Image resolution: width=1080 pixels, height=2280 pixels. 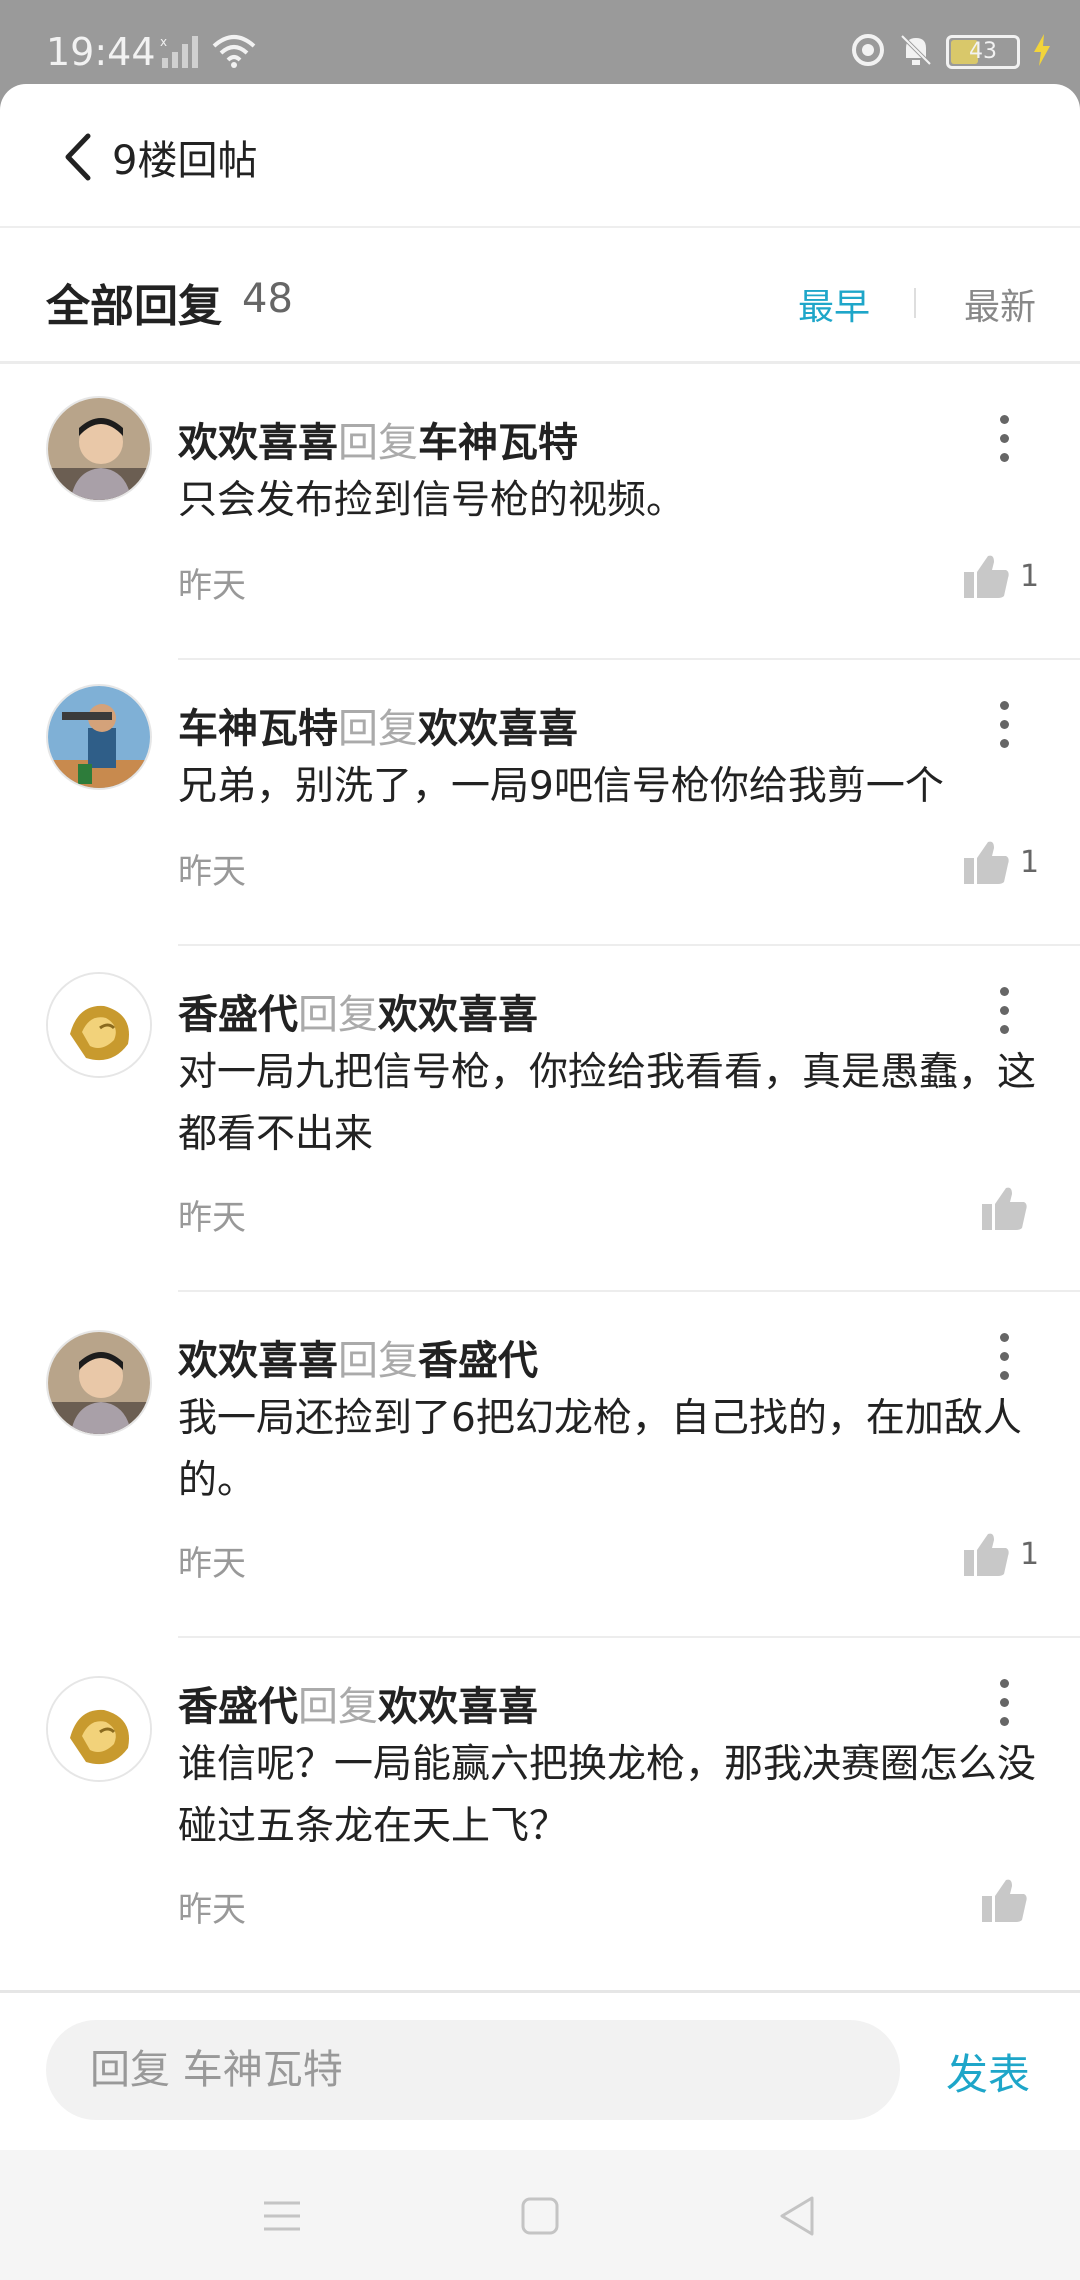 What do you see at coordinates (796, 2216) in the screenshot?
I see `back-triangle-icon` at bounding box center [796, 2216].